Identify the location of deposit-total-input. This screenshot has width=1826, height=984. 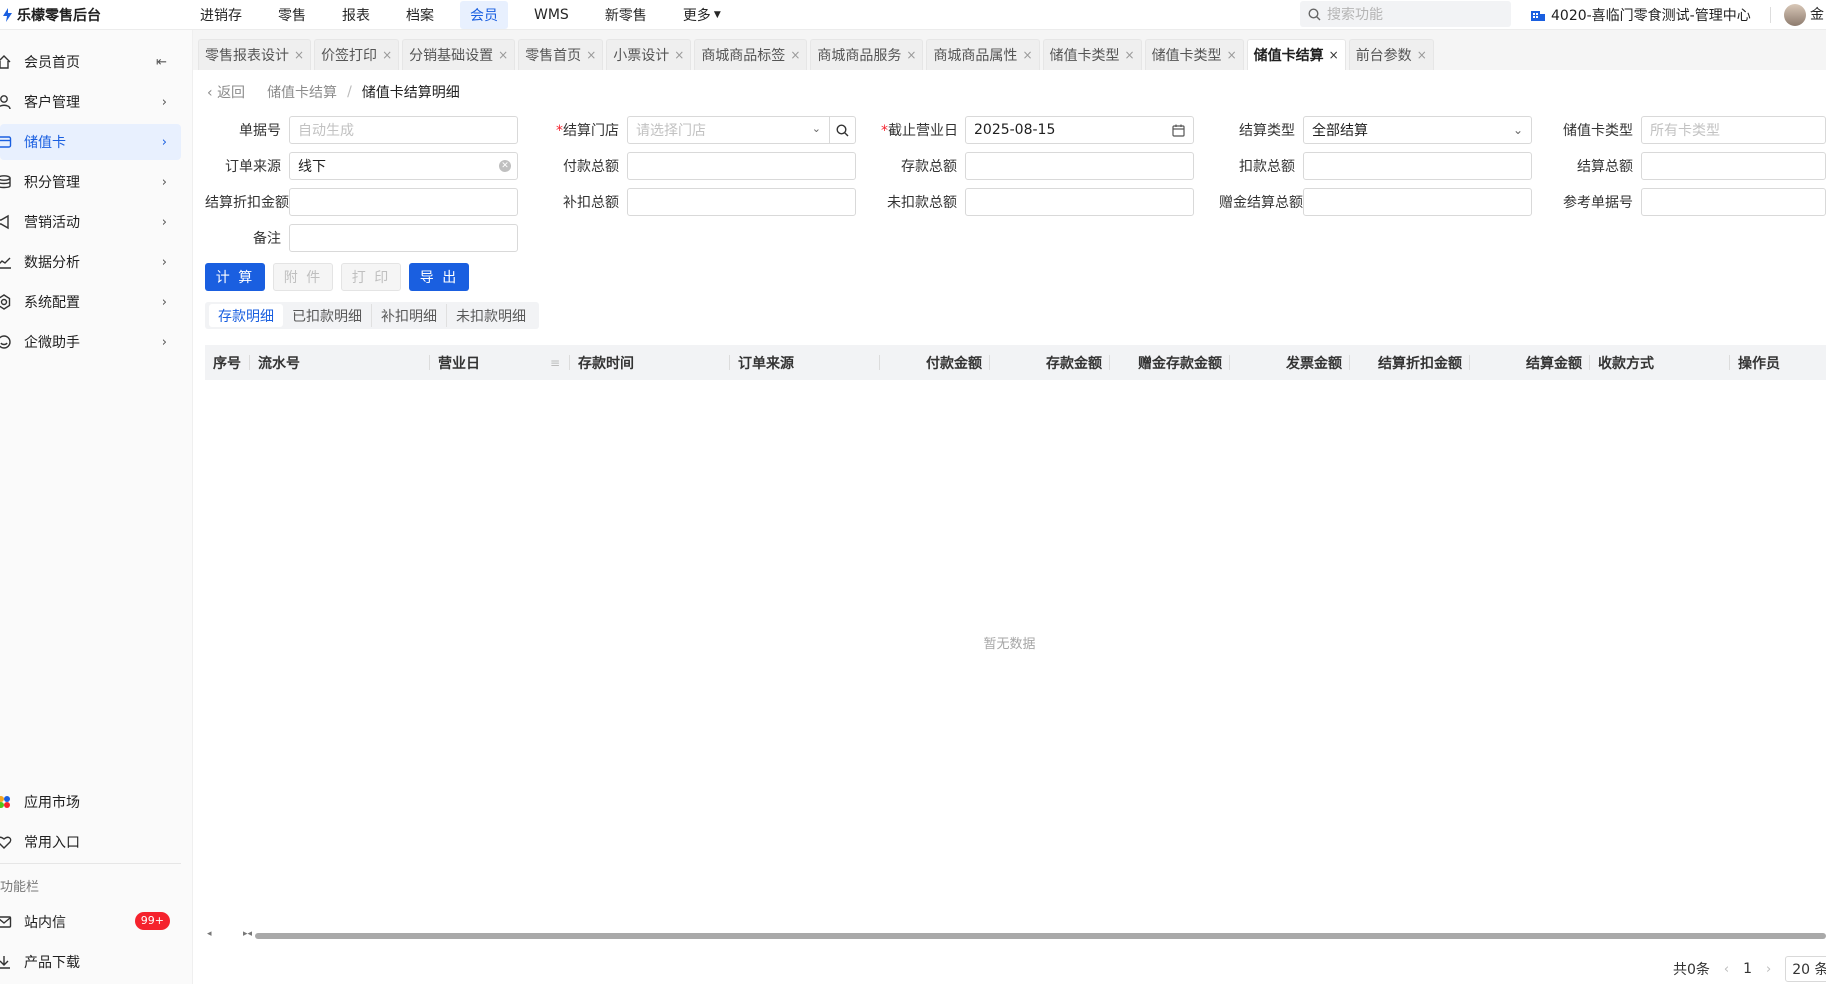
(1079, 166).